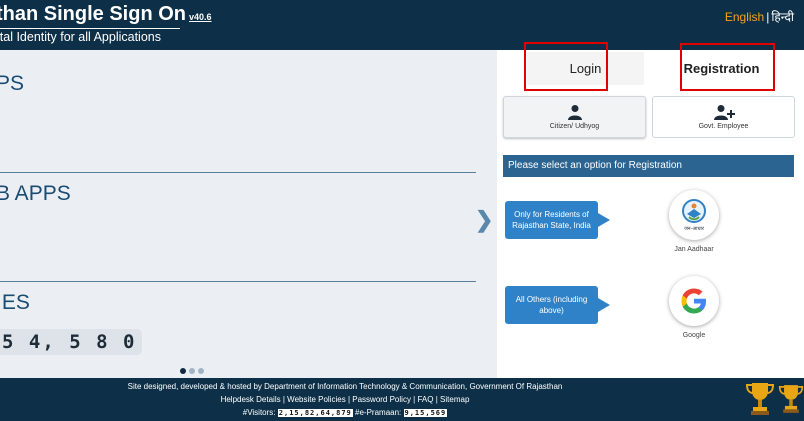  Describe the element at coordinates (454, 399) in the screenshot. I see `sitemap-link: Sitemap` at that location.